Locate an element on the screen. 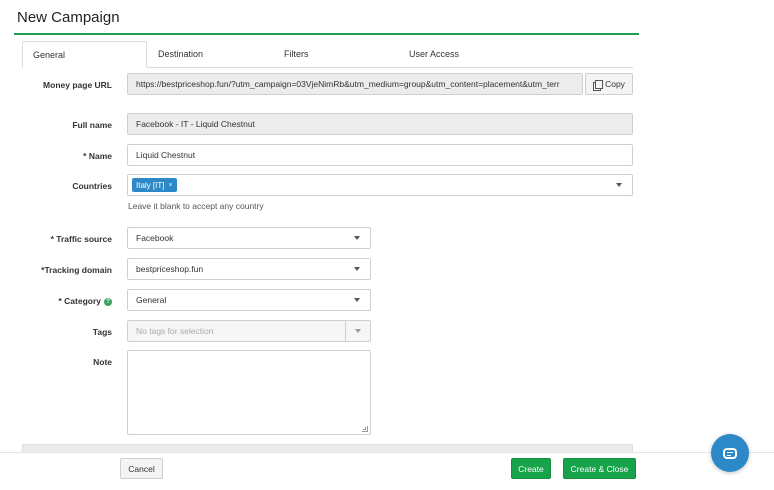 The image size is (774, 490). tracking-domain-select: bestpriceshop.fun is located at coordinates (249, 269).